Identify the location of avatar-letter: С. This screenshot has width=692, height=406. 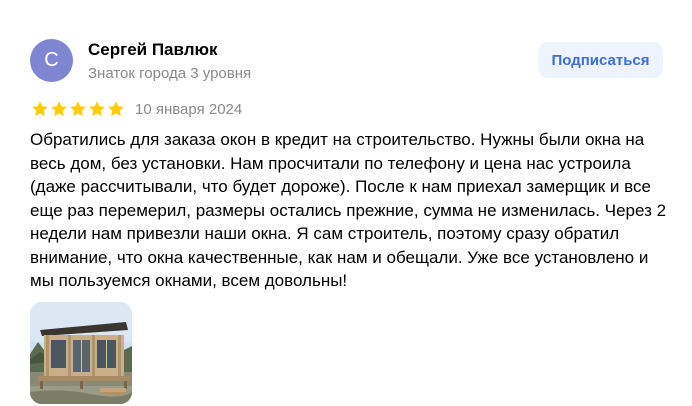
(51, 60).